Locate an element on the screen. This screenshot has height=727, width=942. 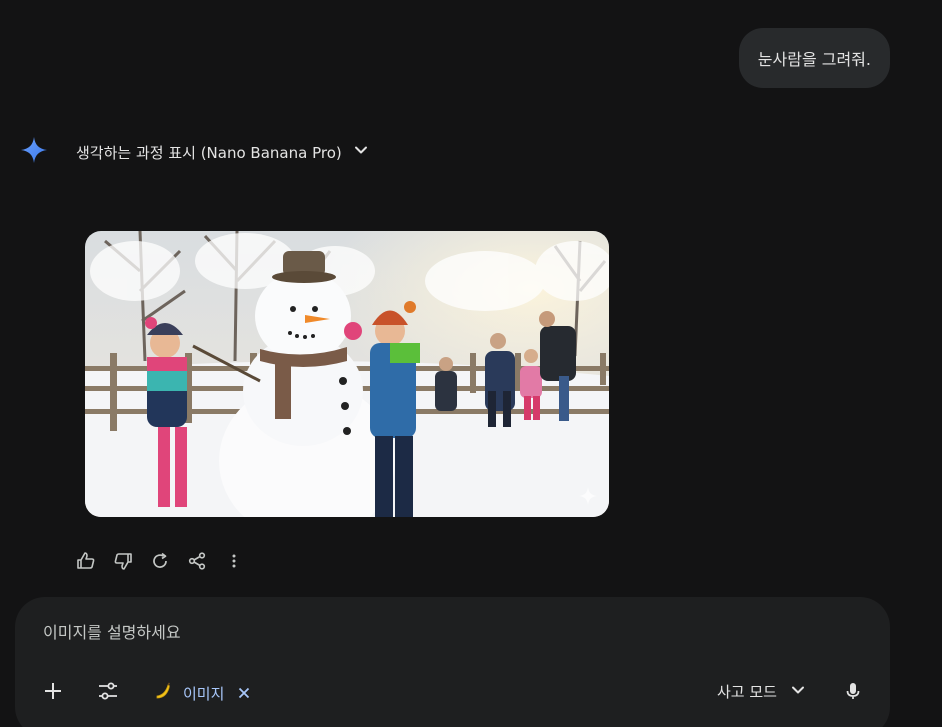
thinking-label: 생각하는 과정 표시 (Nano Banana Pro) is located at coordinates (209, 152).